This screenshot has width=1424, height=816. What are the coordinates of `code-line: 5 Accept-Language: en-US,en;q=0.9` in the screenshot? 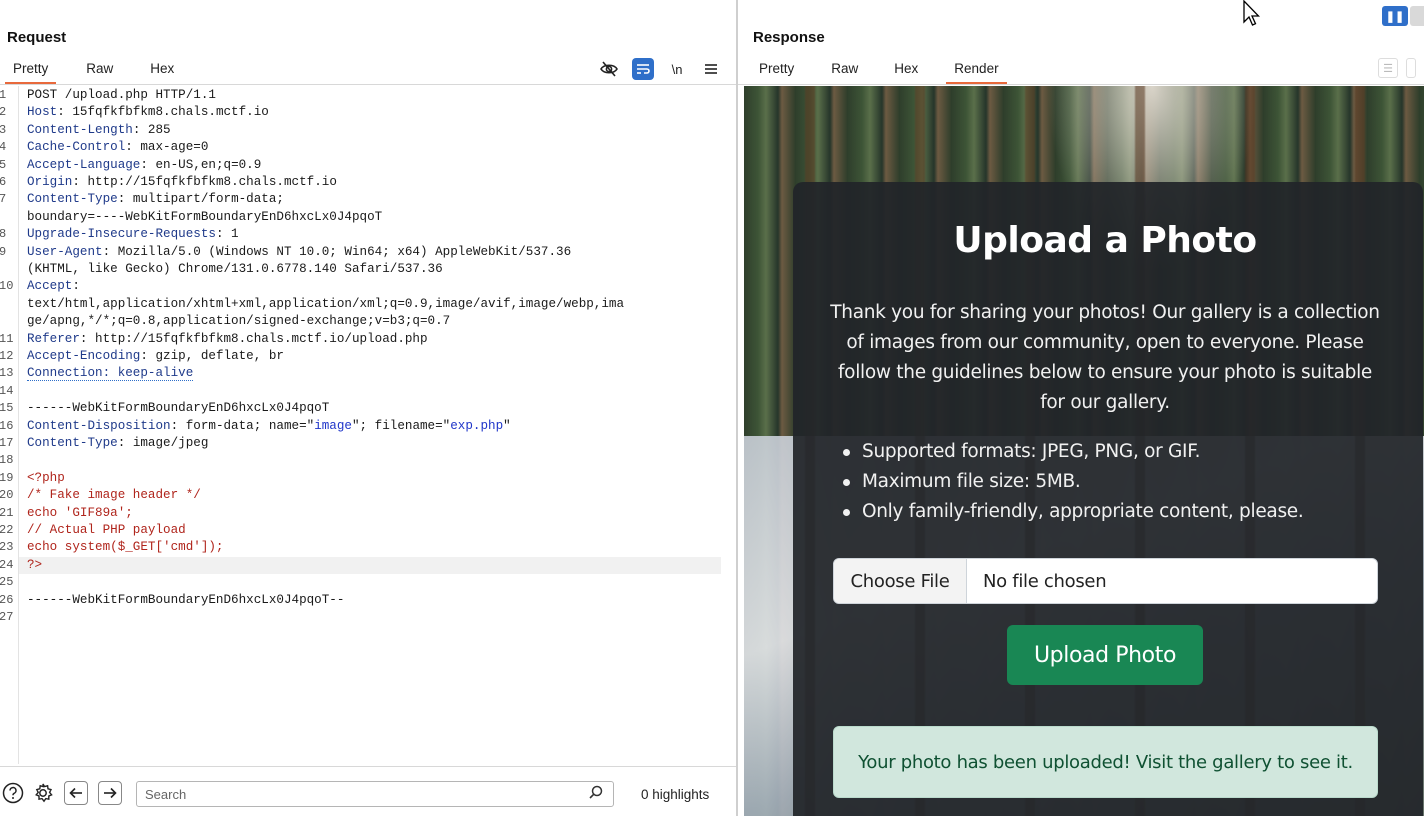 It's located at (368, 165).